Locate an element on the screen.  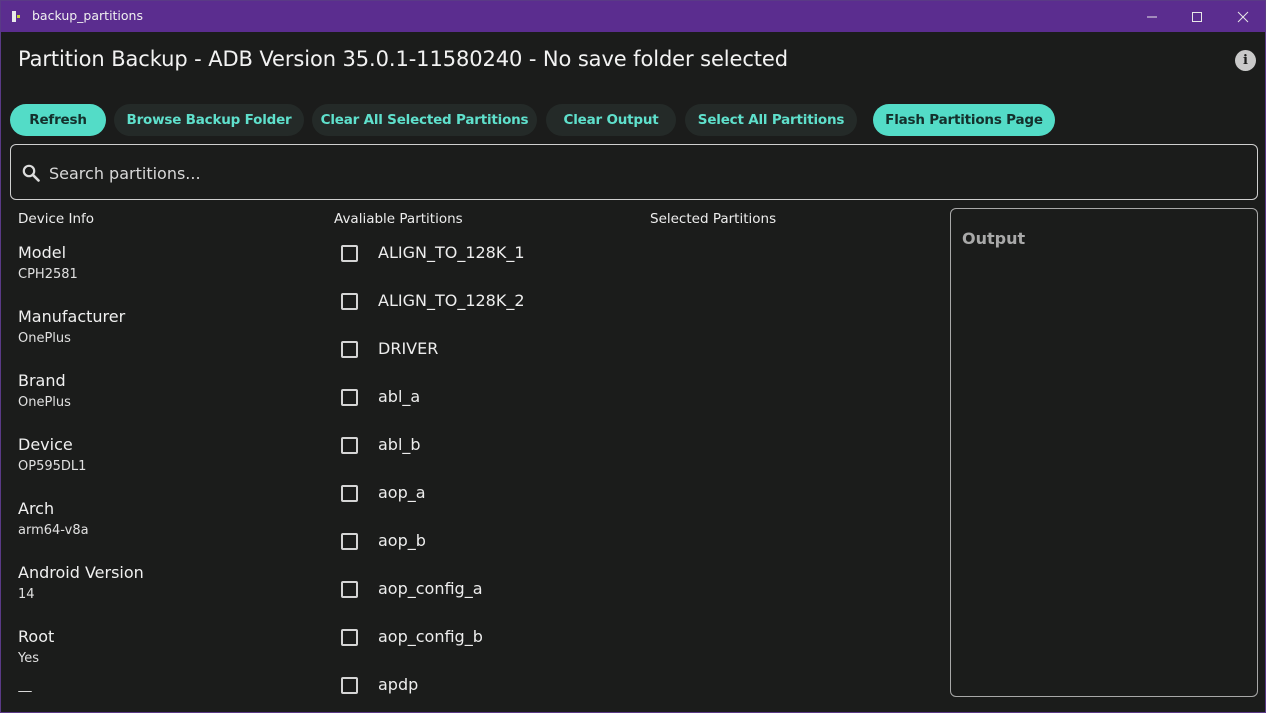
maximize-icon is located at coordinates (1197, 16).